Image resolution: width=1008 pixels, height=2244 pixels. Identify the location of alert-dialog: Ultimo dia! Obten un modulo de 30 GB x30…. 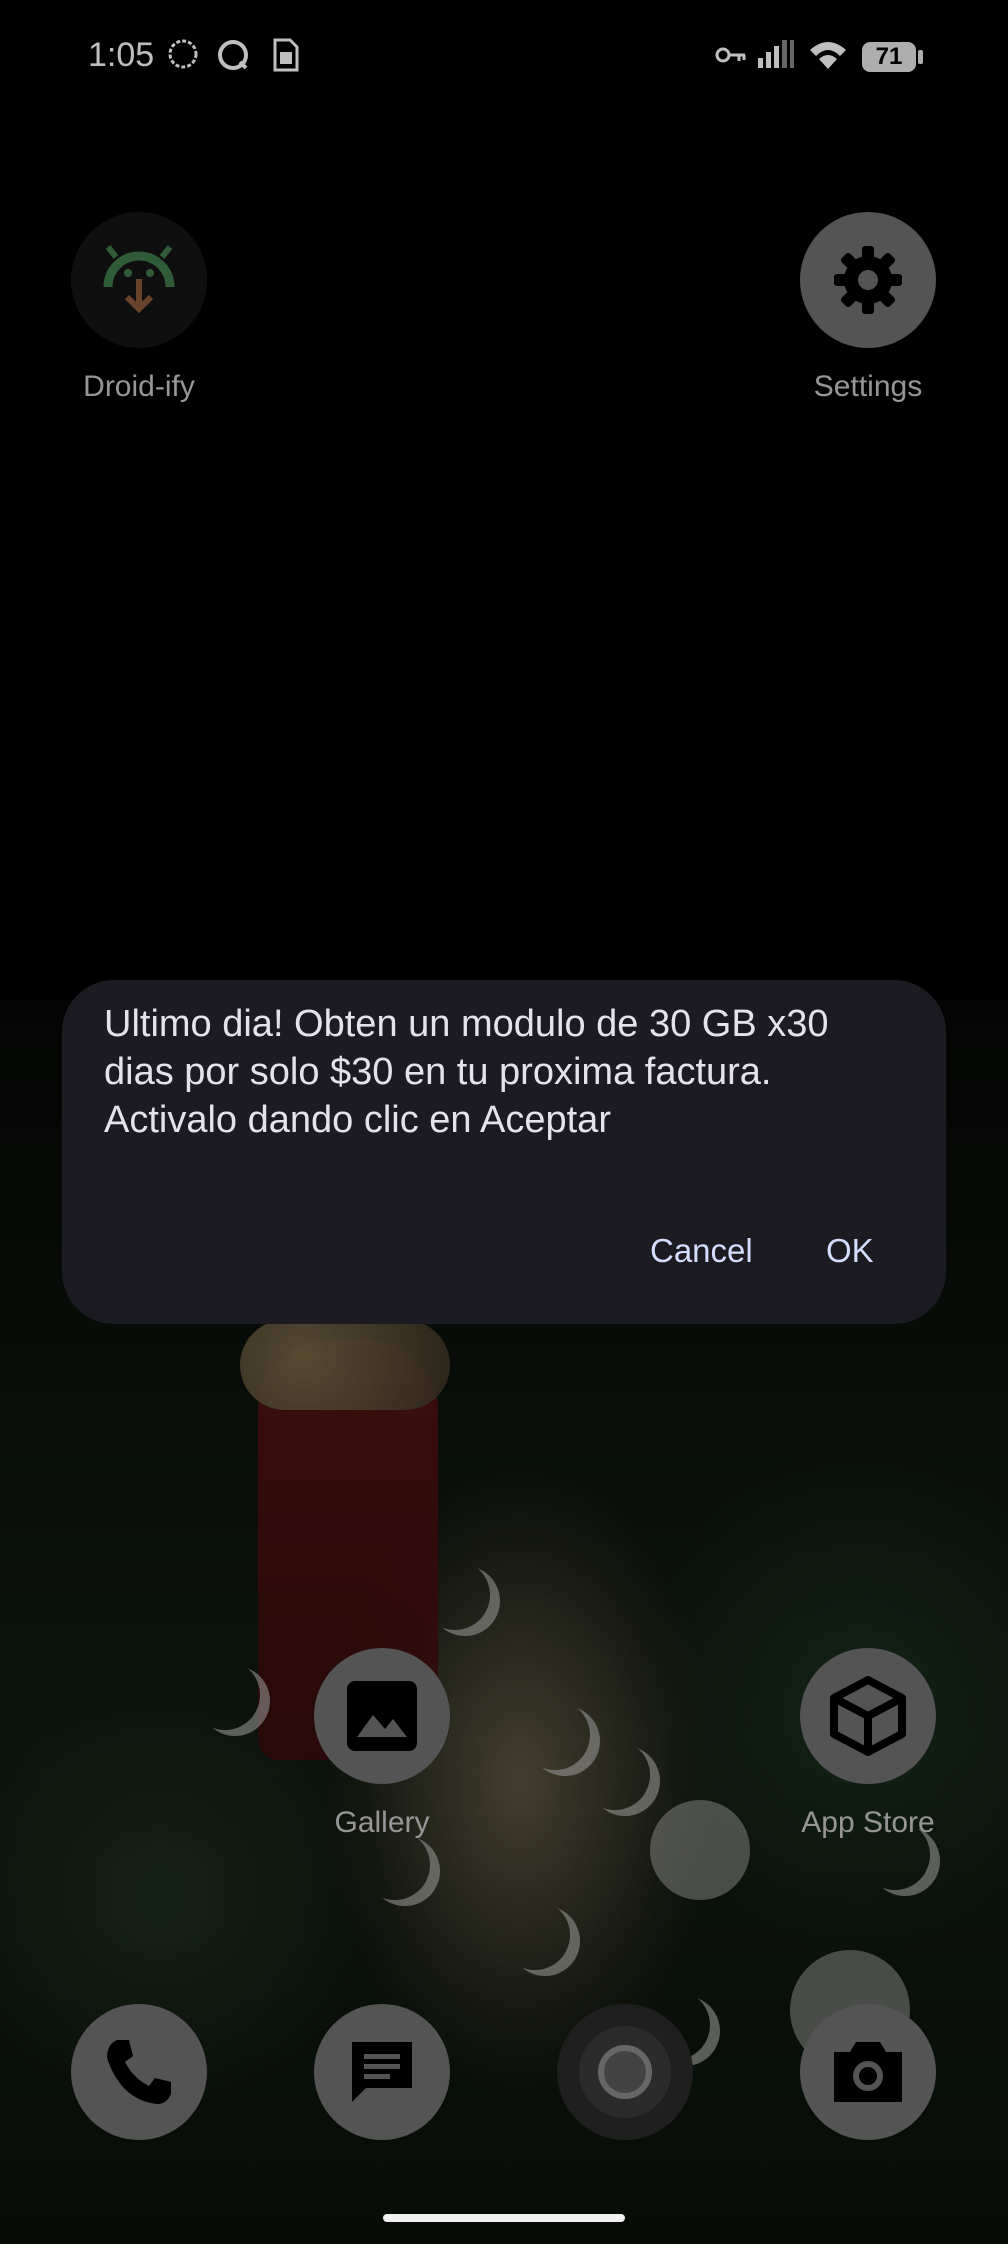
(504, 1152).